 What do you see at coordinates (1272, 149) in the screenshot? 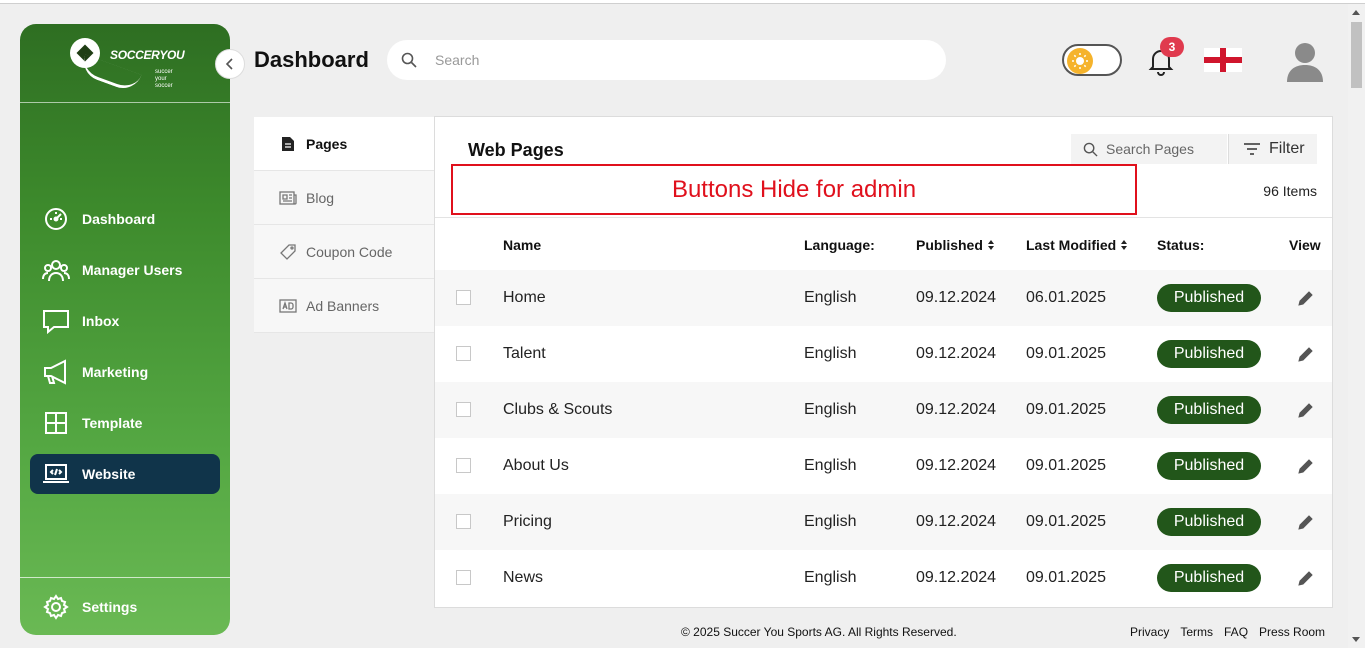
I see `filter-button: Filter` at bounding box center [1272, 149].